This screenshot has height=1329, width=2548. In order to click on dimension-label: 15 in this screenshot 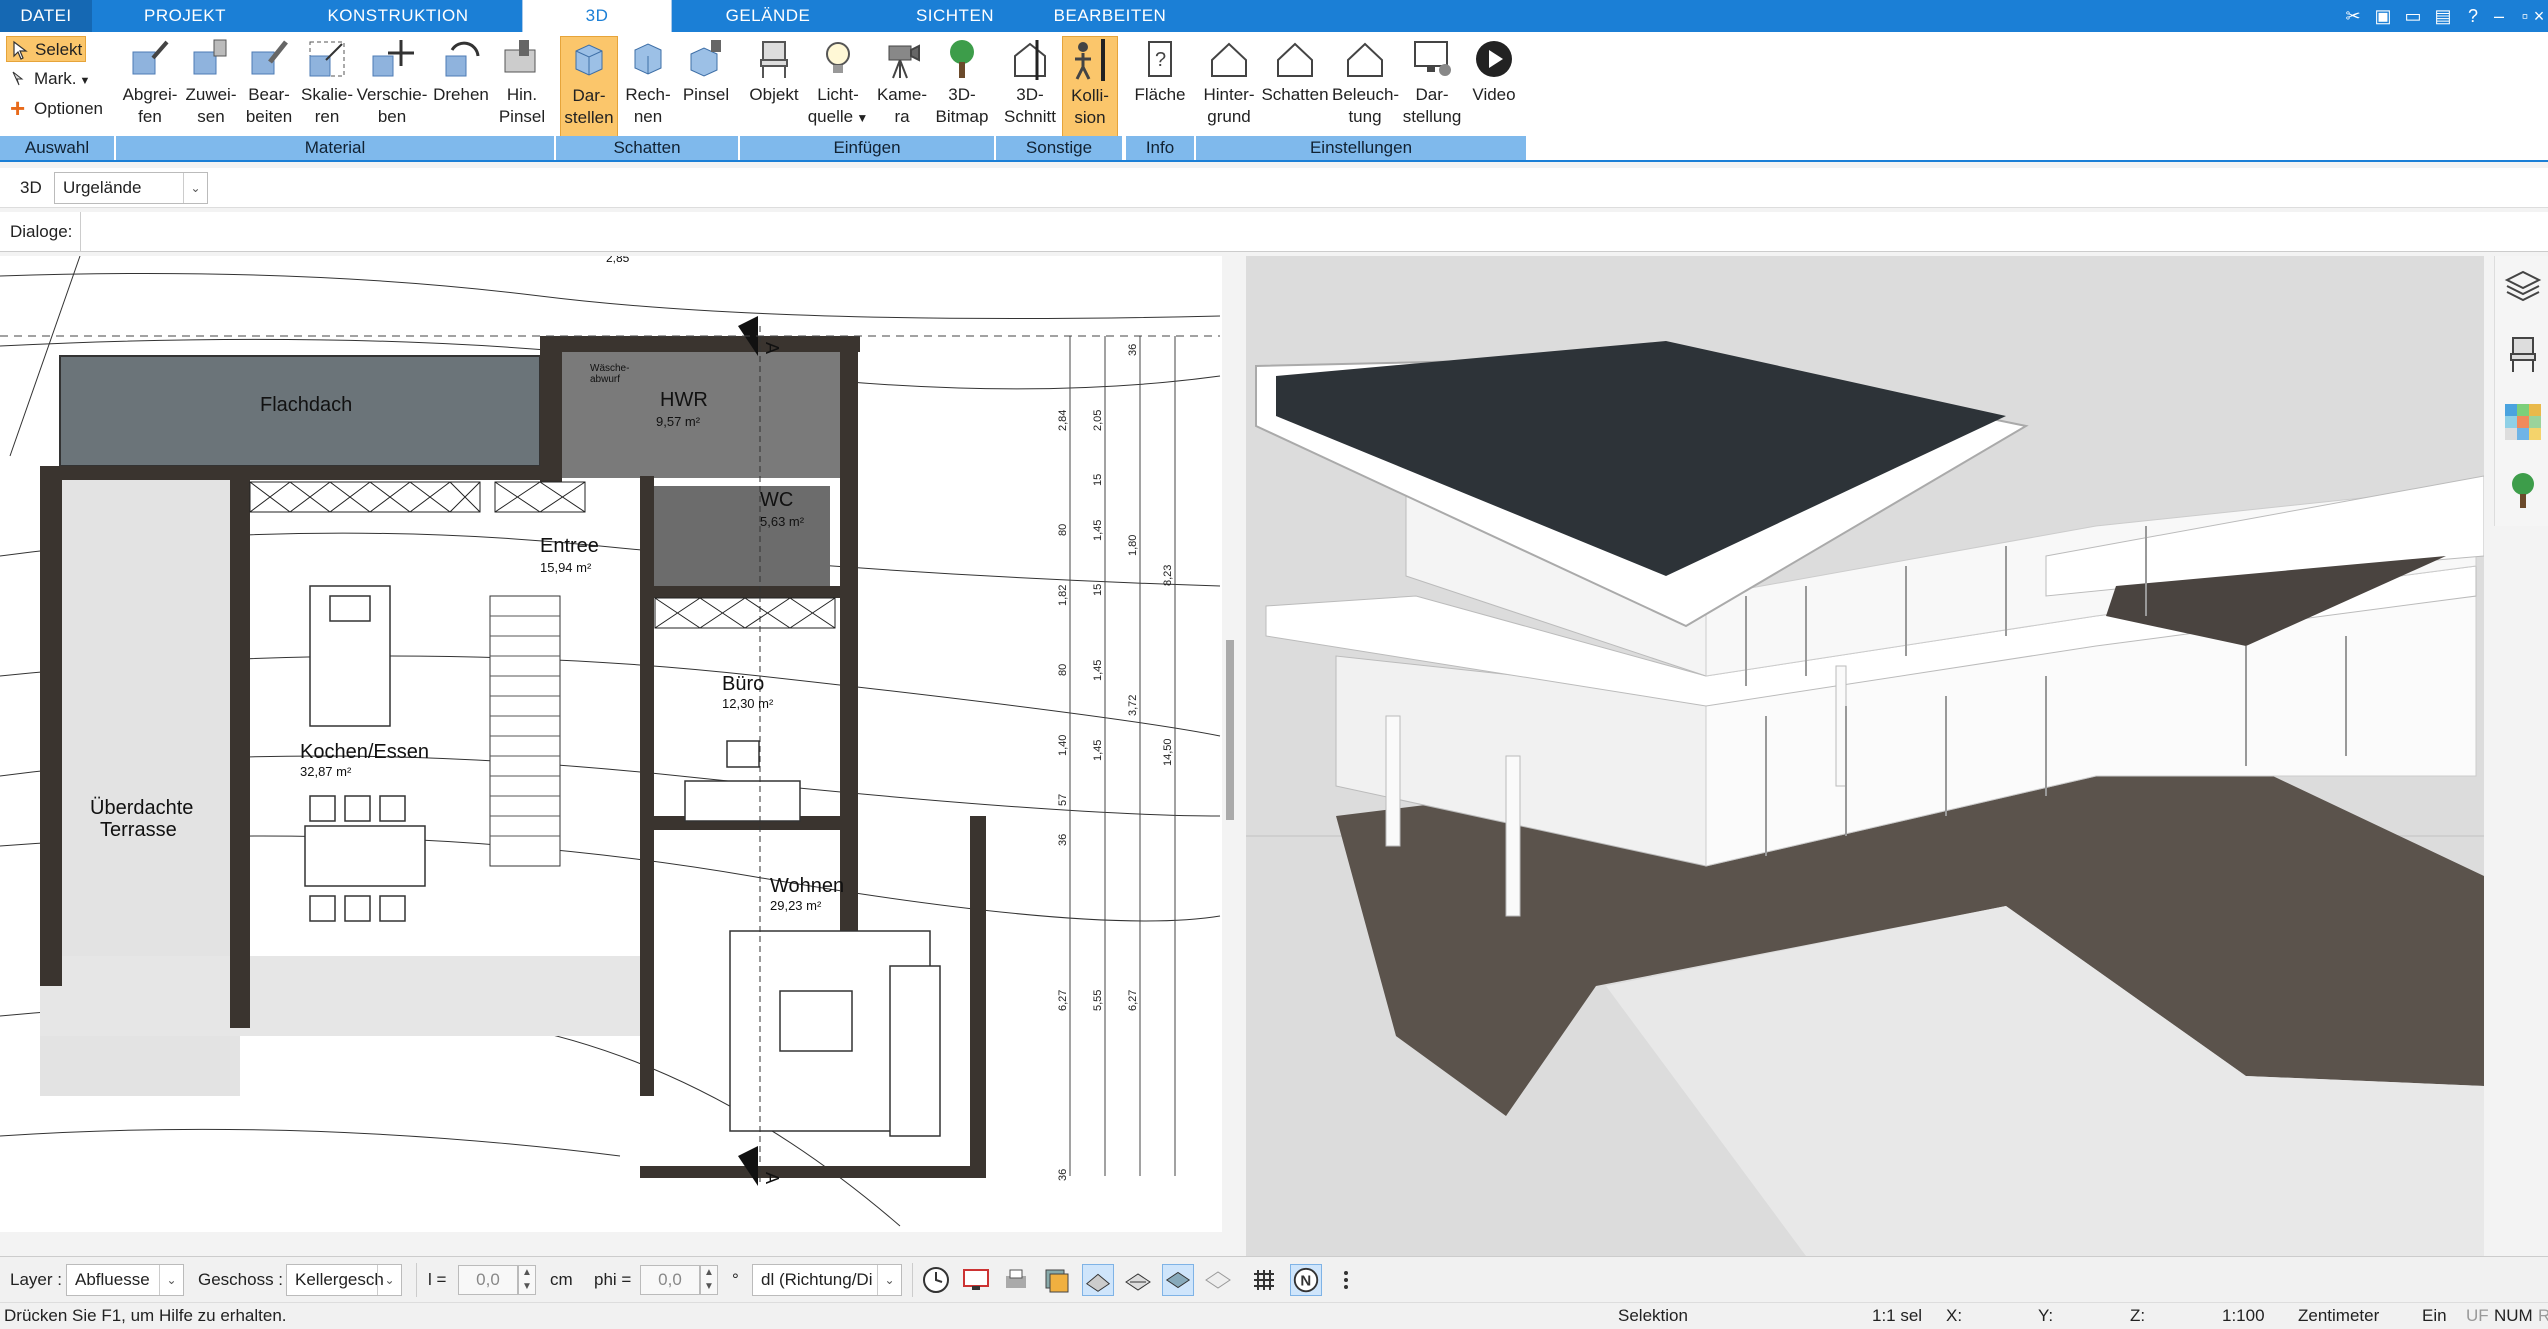, I will do `click(1098, 480)`.